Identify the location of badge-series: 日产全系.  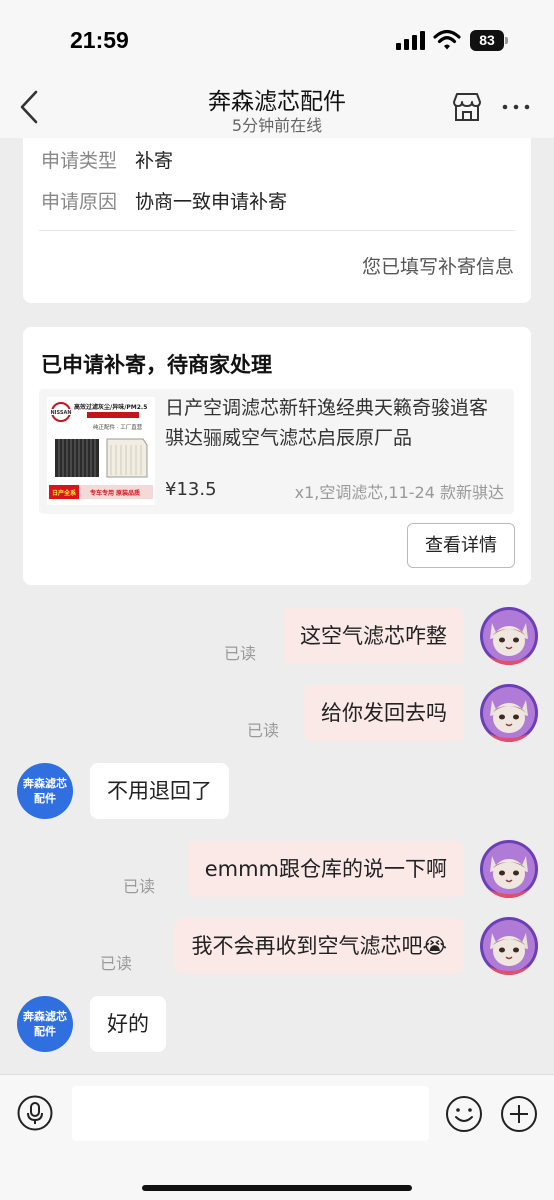
(64, 493).